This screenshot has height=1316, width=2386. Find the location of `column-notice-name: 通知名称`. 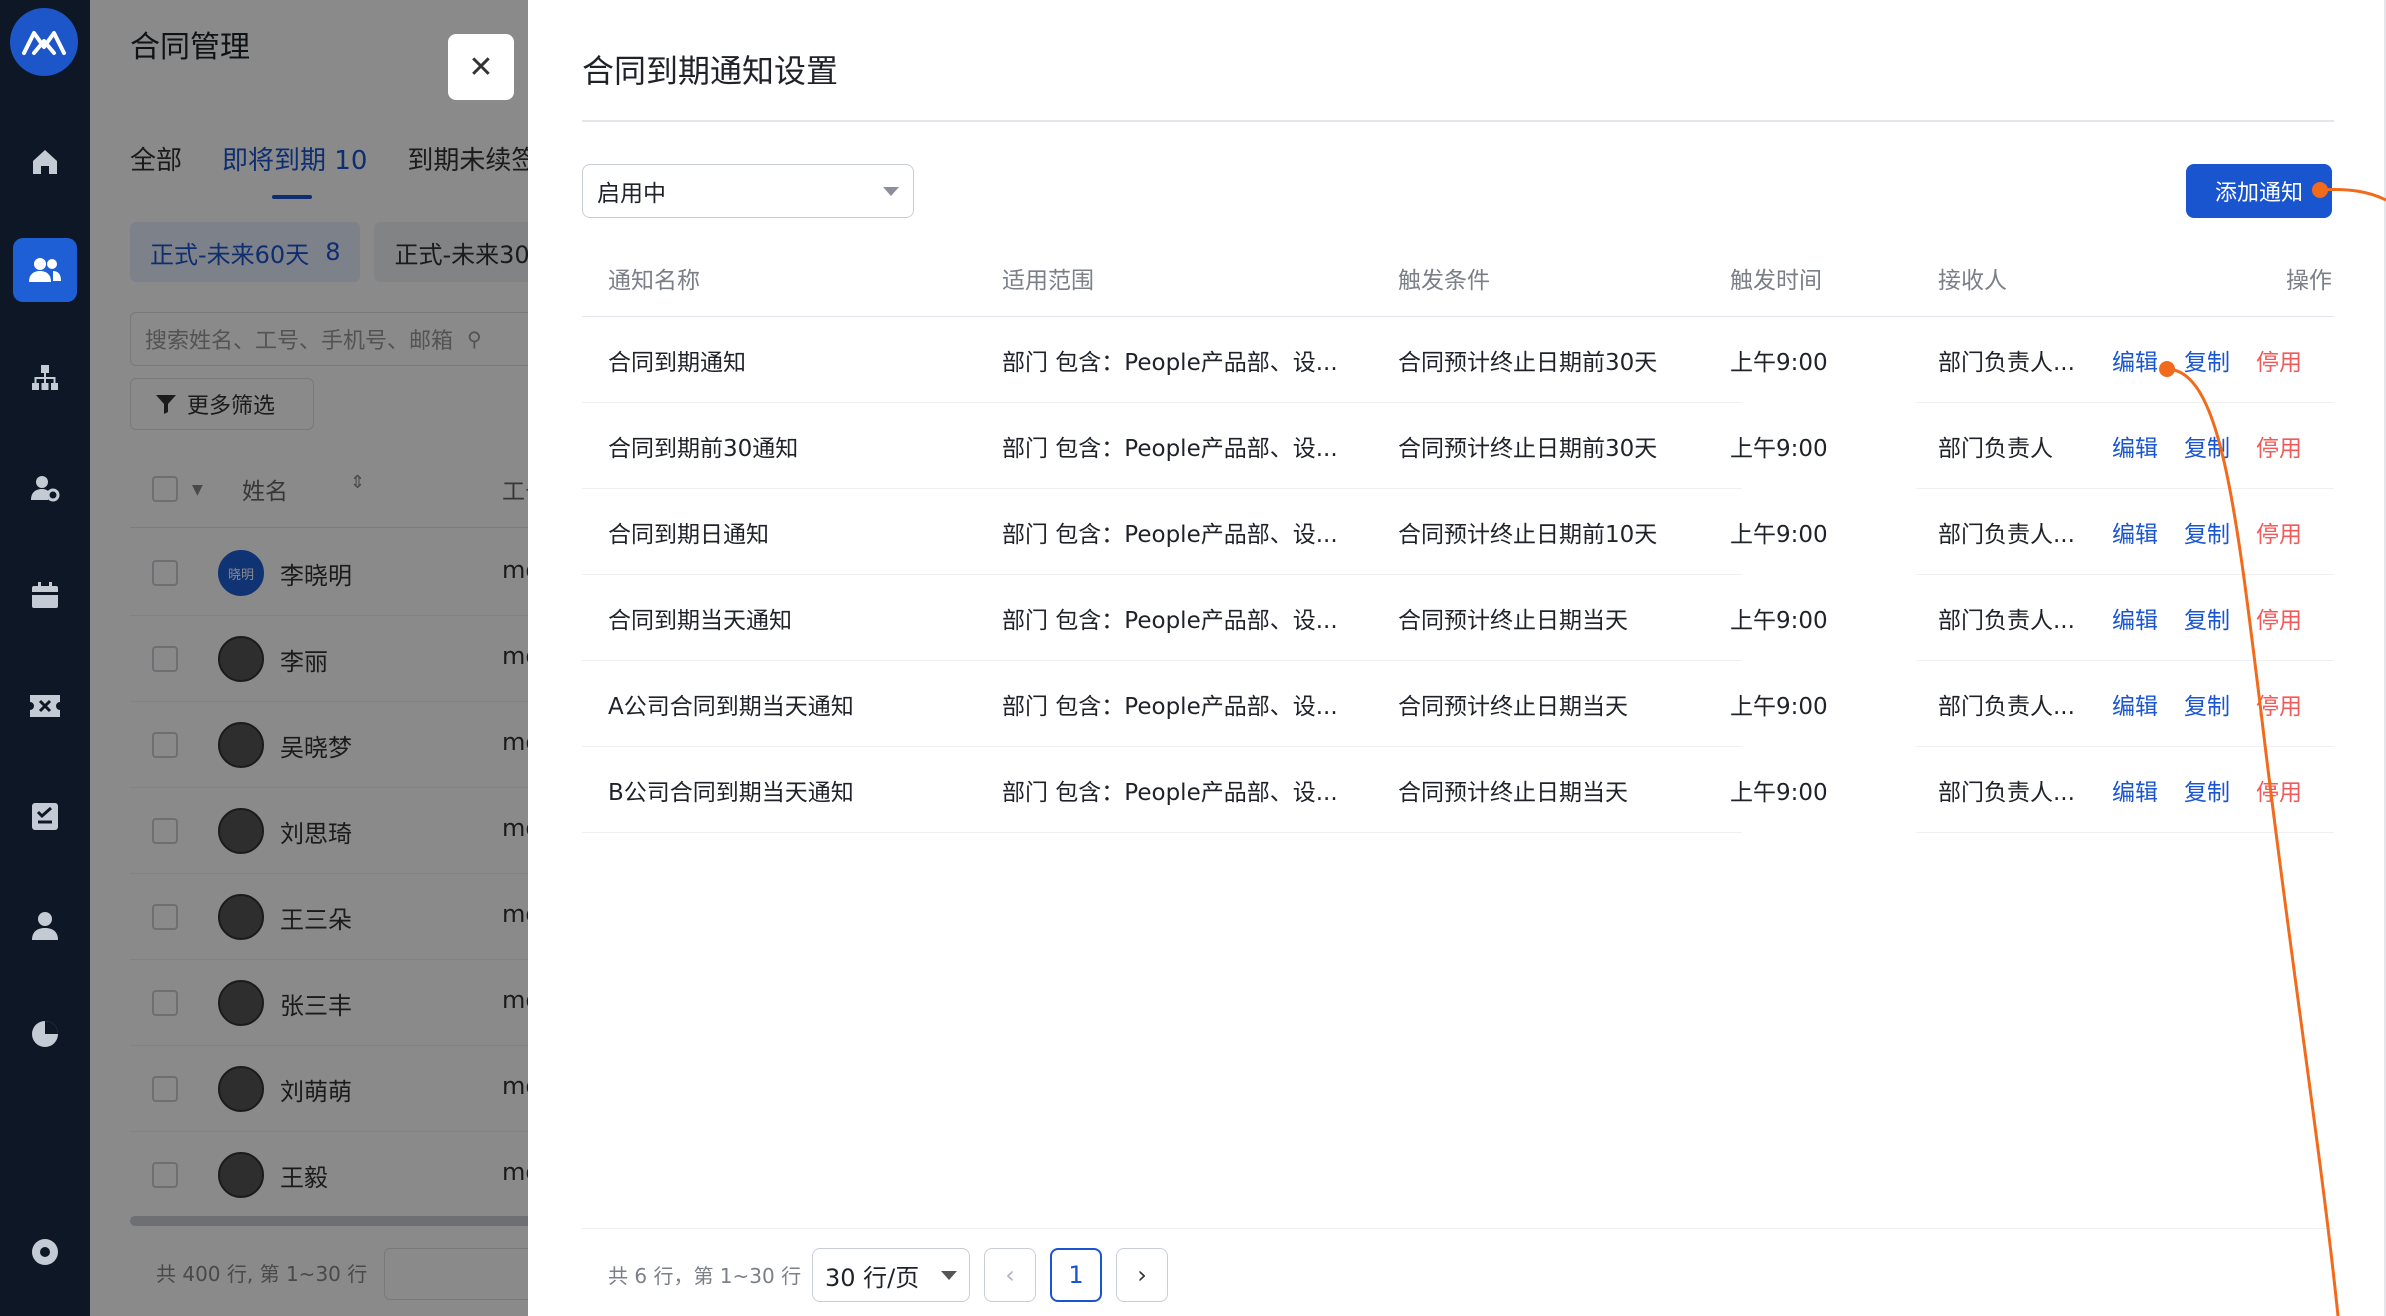

column-notice-name: 通知名称 is located at coordinates (654, 281).